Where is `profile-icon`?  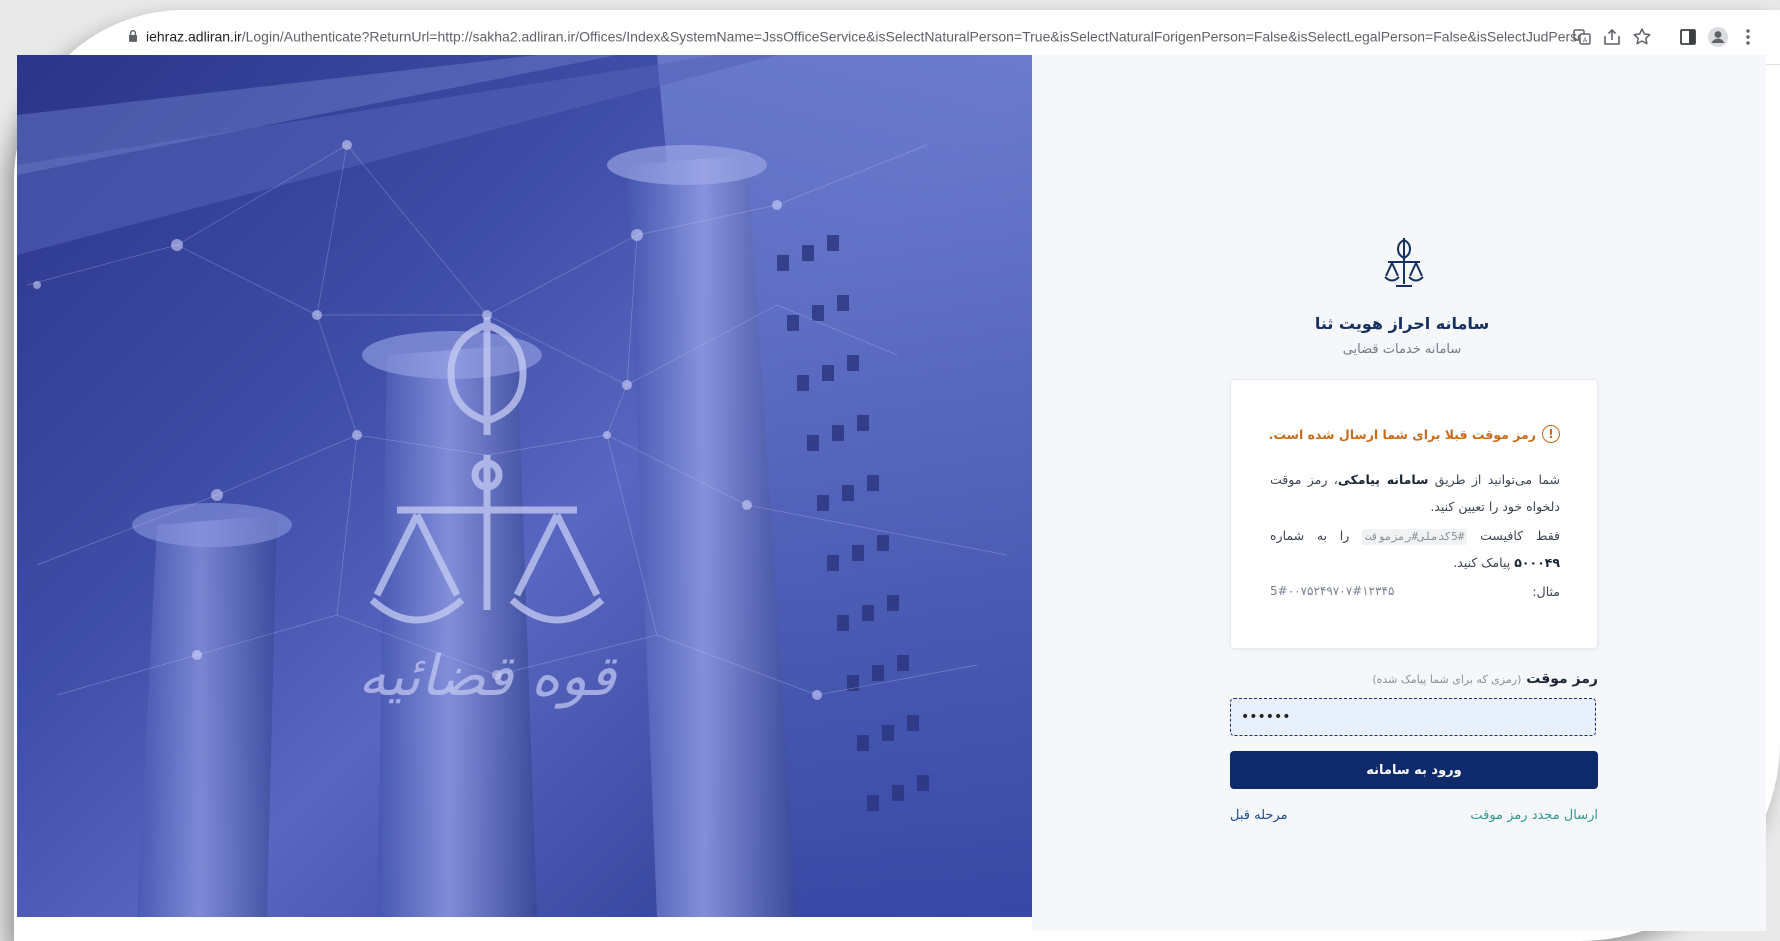 profile-icon is located at coordinates (1718, 37).